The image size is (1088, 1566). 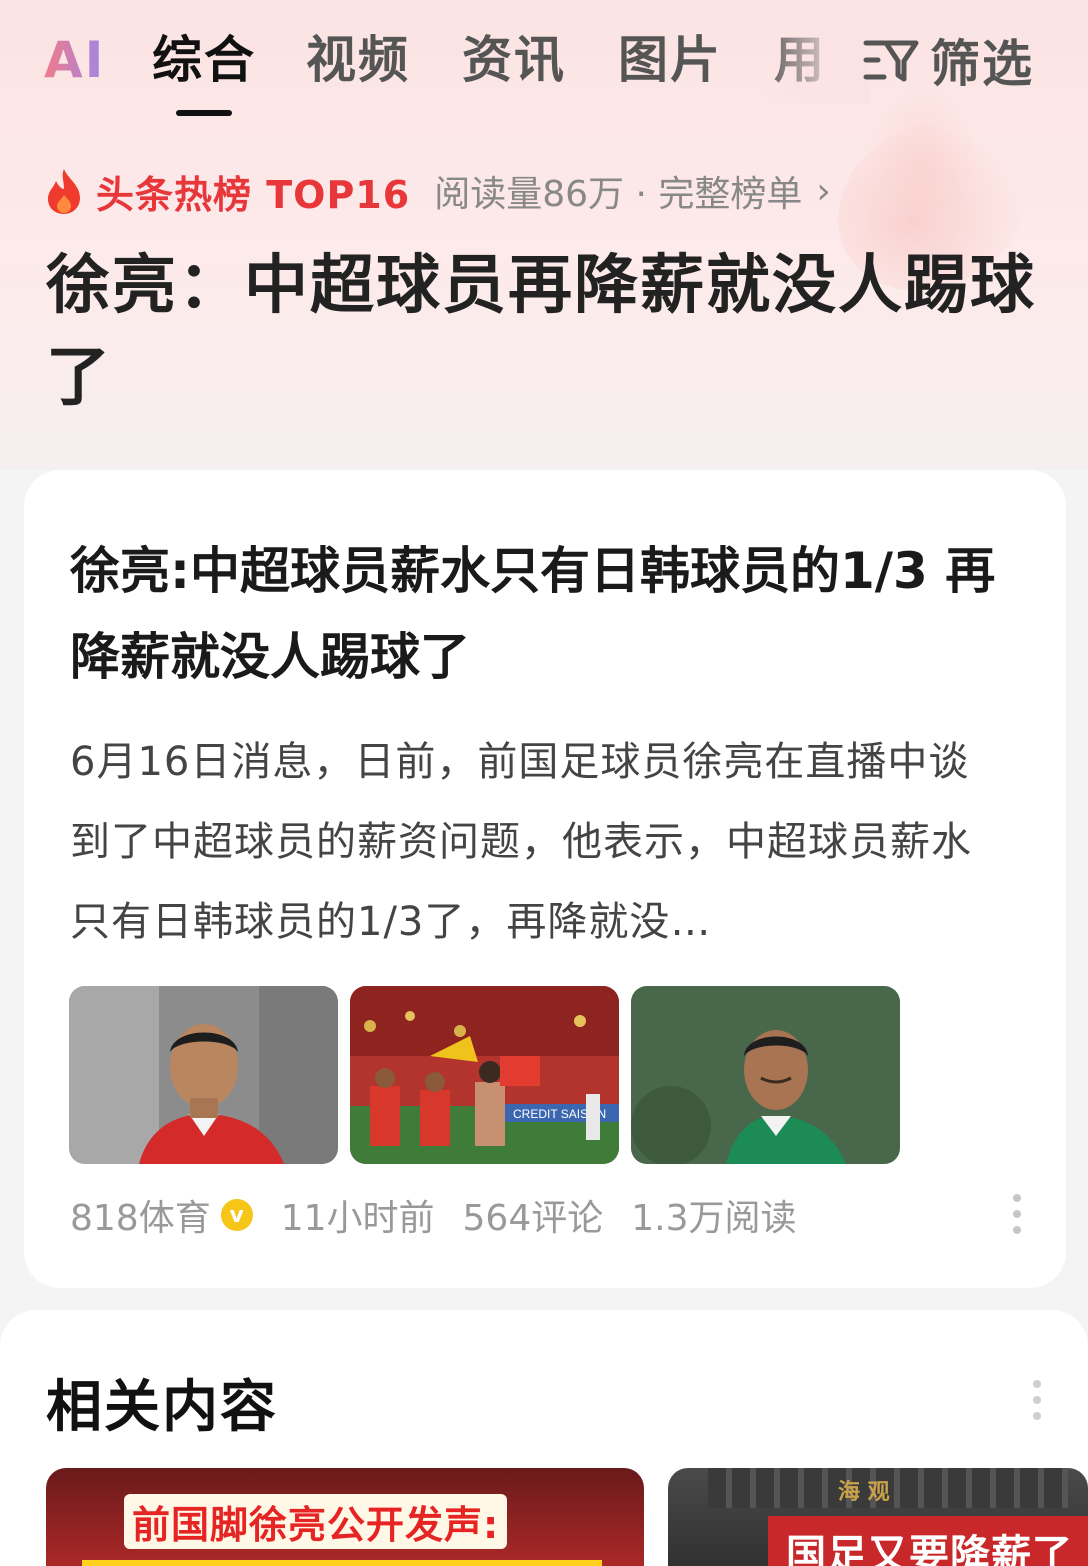 I want to click on hot-list-entry: 头条热榜 TOP16 阅读量86万 · 完整榜单 ›, so click(x=437, y=191).